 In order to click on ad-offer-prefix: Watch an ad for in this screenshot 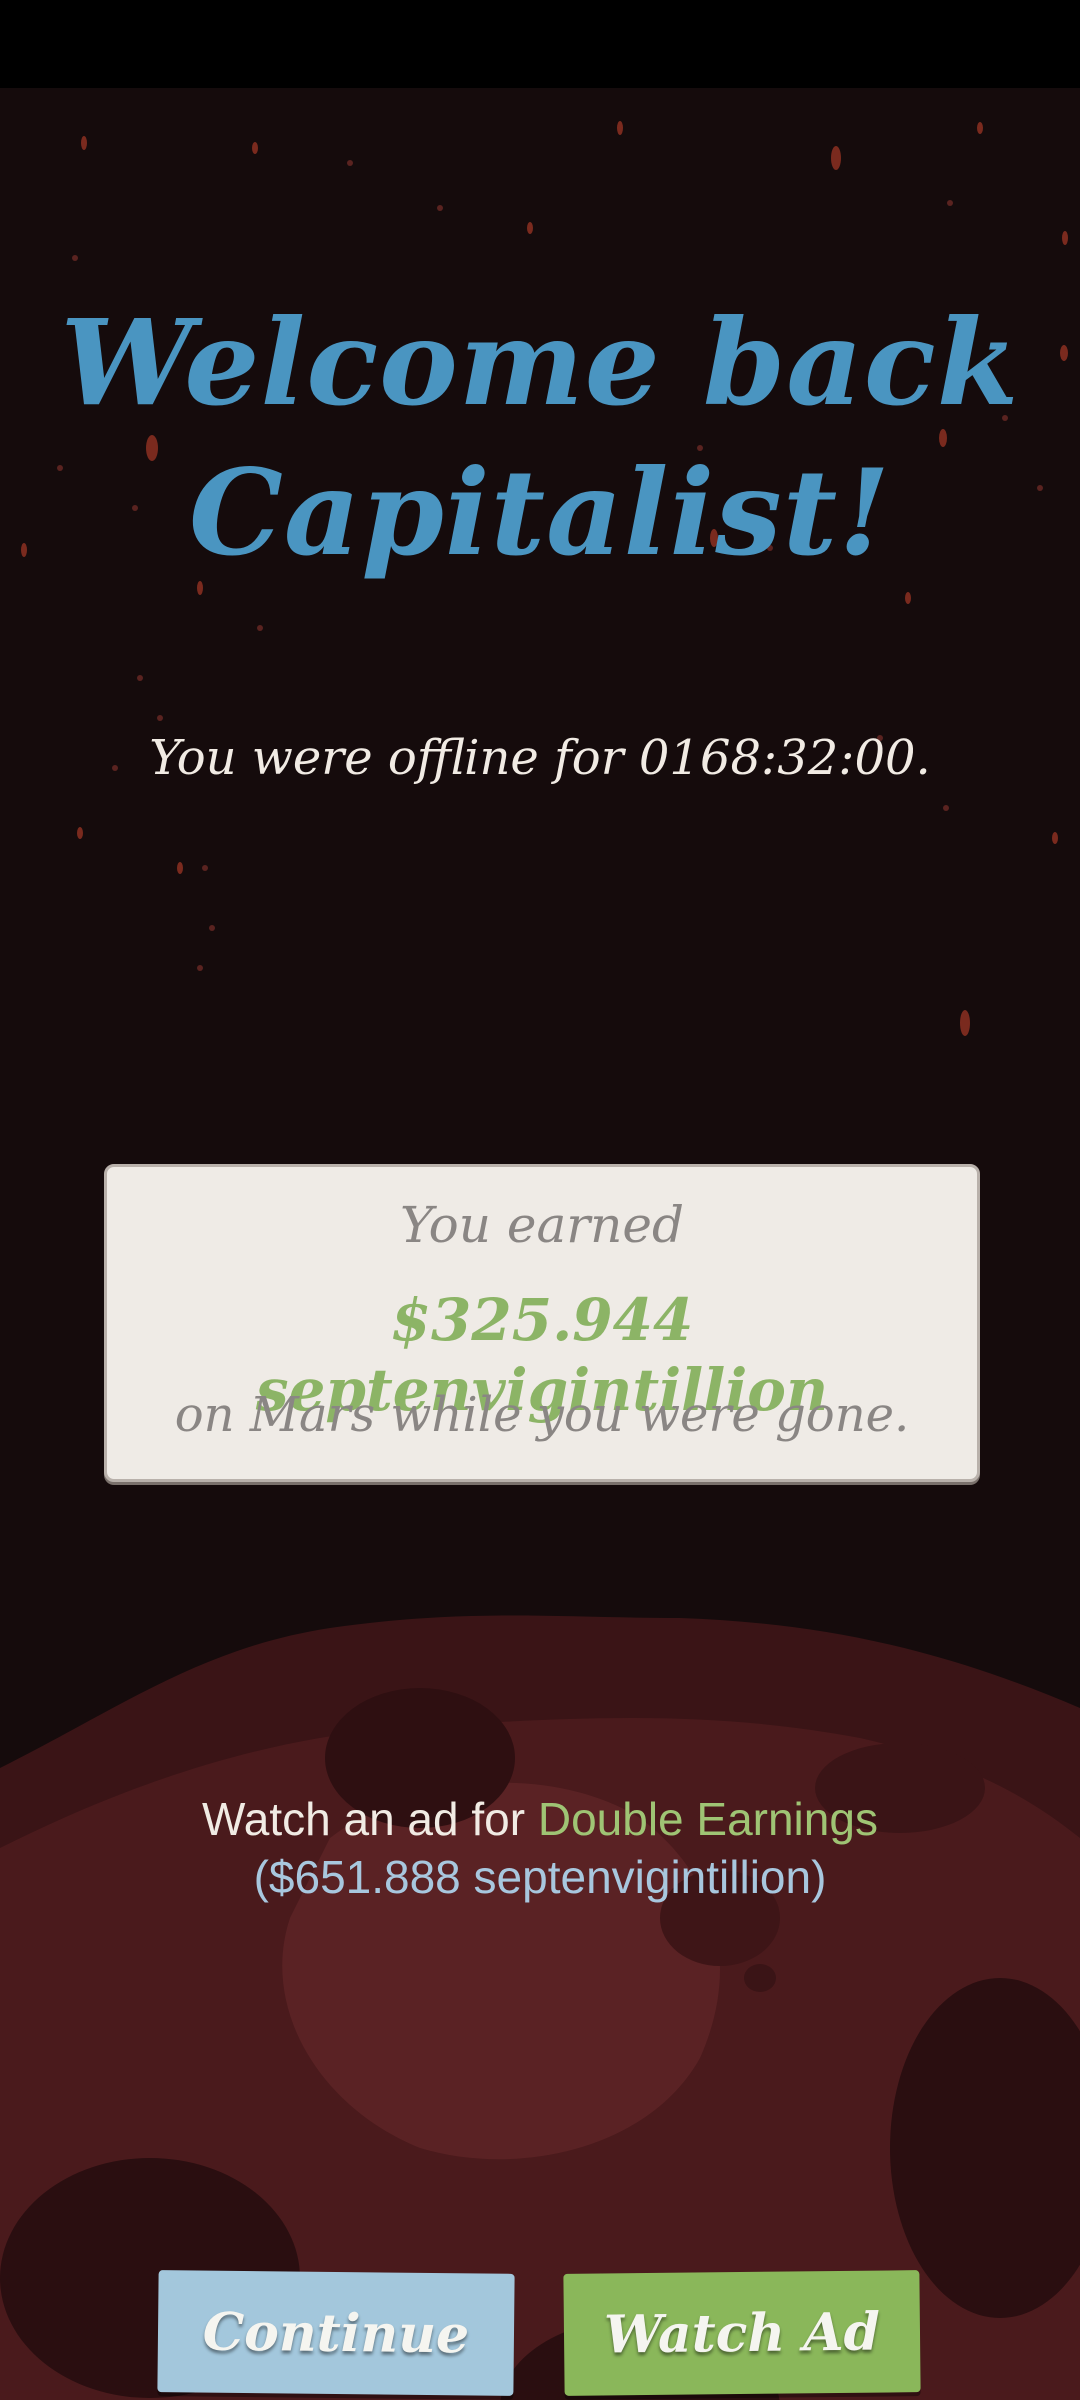, I will do `click(370, 1819)`.